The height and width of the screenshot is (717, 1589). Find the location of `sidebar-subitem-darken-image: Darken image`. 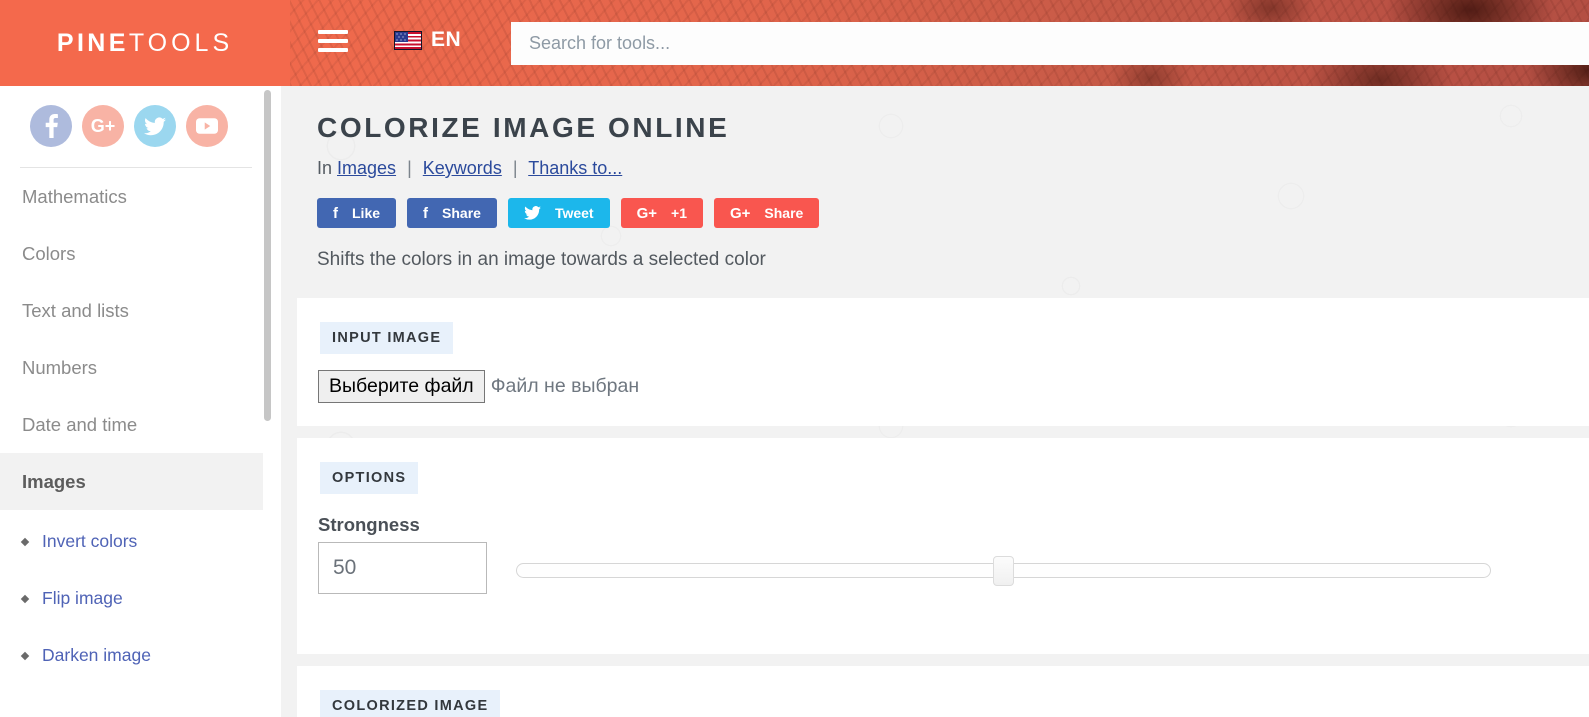

sidebar-subitem-darken-image: Darken image is located at coordinates (136, 655).